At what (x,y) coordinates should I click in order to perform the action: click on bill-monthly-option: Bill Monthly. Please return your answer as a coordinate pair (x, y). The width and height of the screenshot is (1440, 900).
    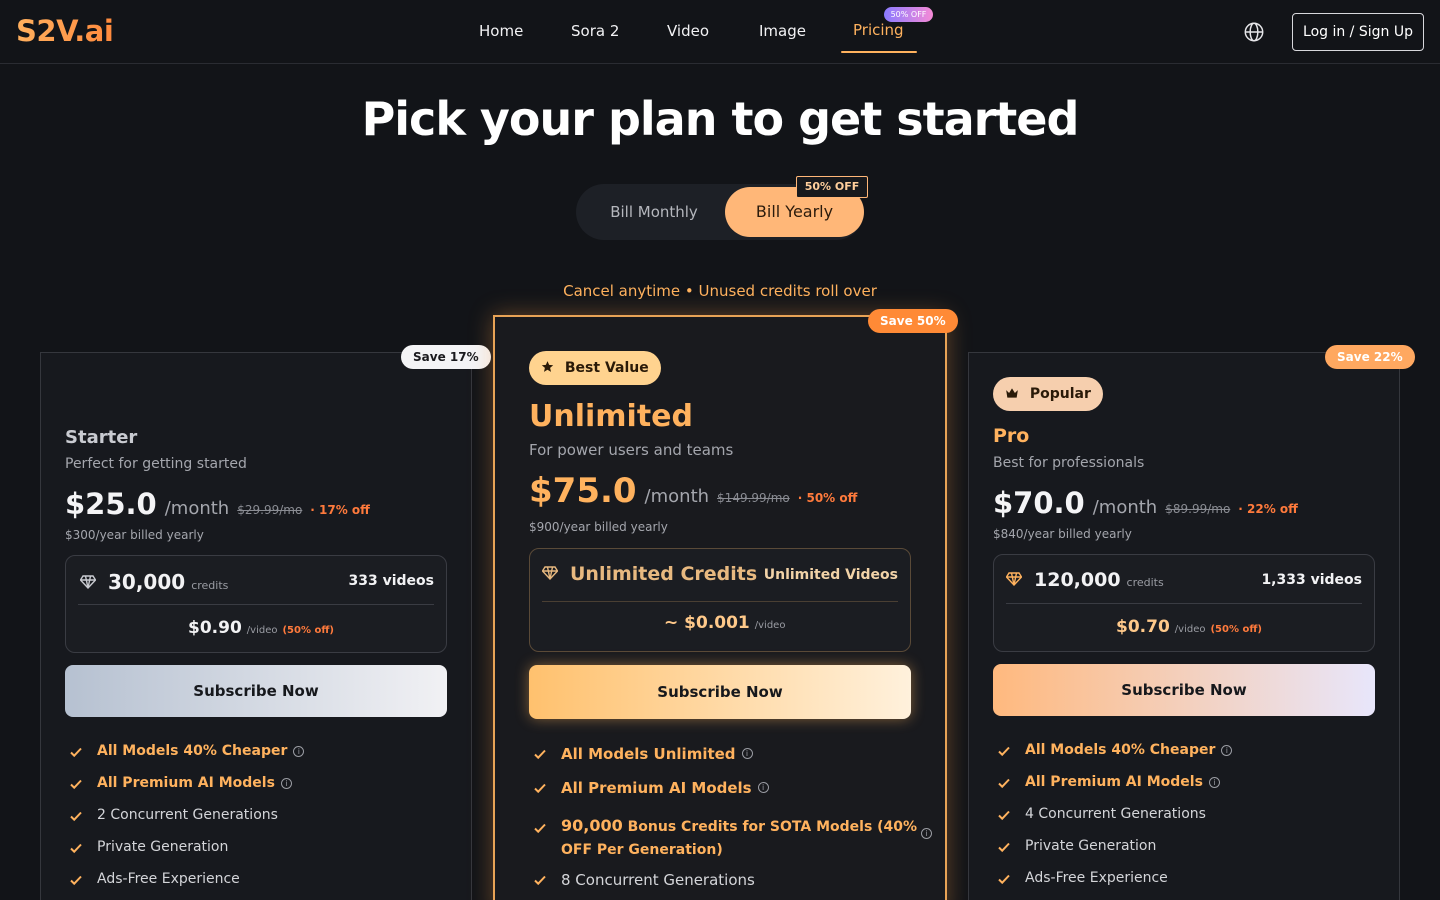
    Looking at the image, I should click on (654, 212).